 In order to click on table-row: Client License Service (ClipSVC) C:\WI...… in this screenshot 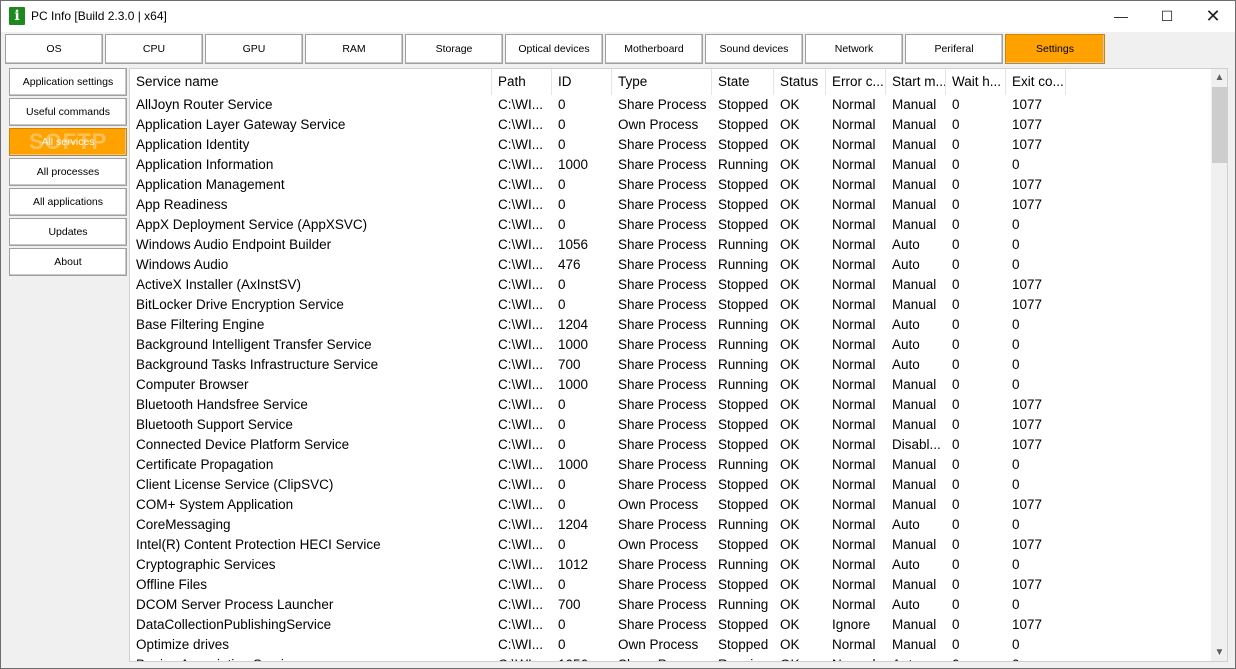, I will do `click(671, 485)`.